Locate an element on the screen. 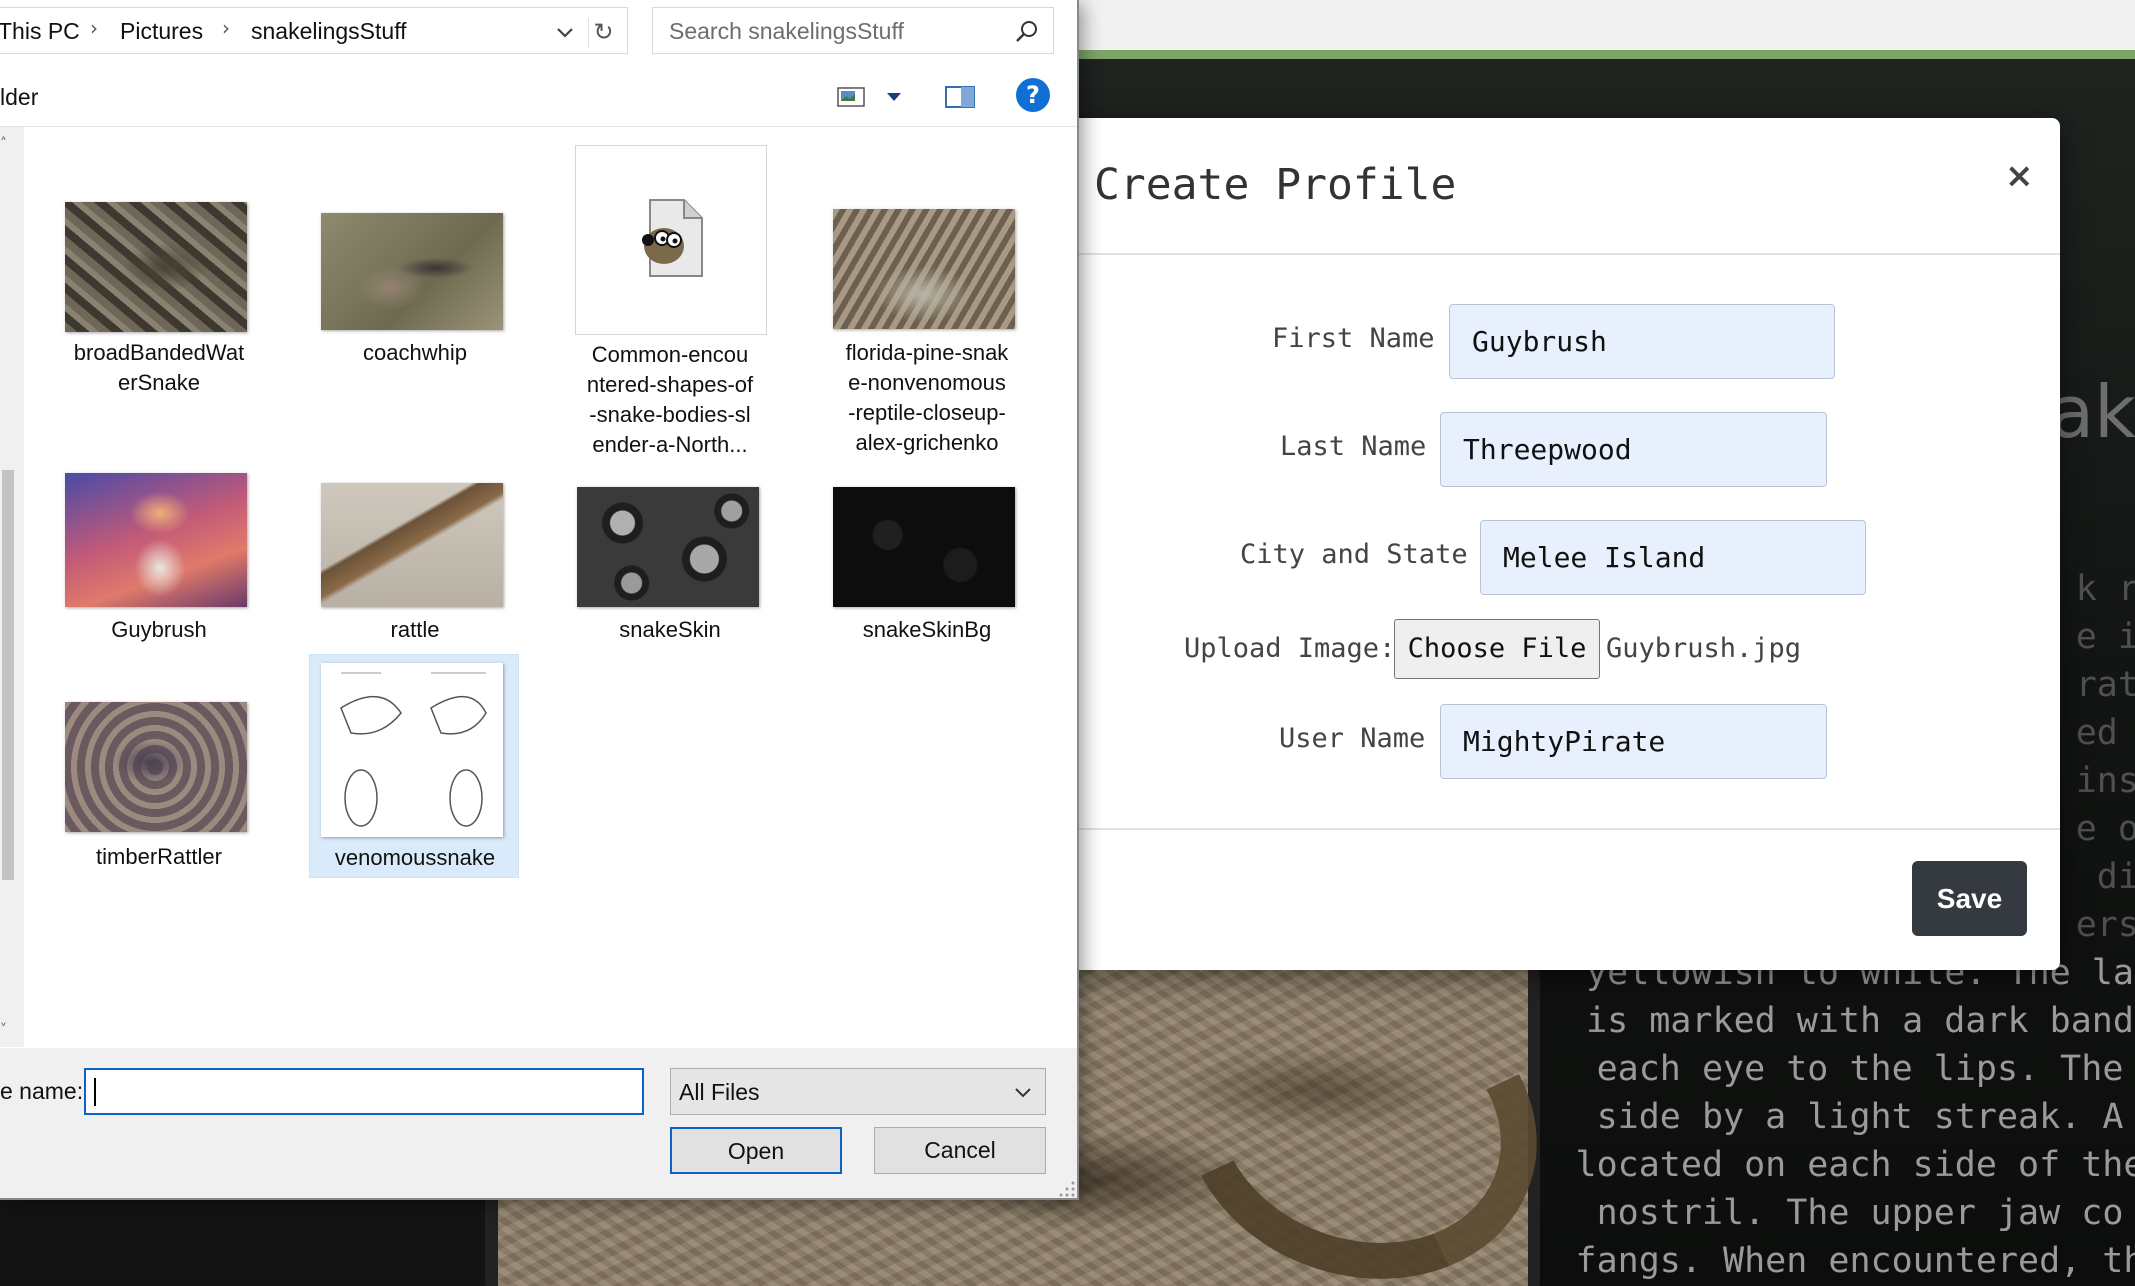  file-label: venomoussnake is located at coordinates (415, 857).